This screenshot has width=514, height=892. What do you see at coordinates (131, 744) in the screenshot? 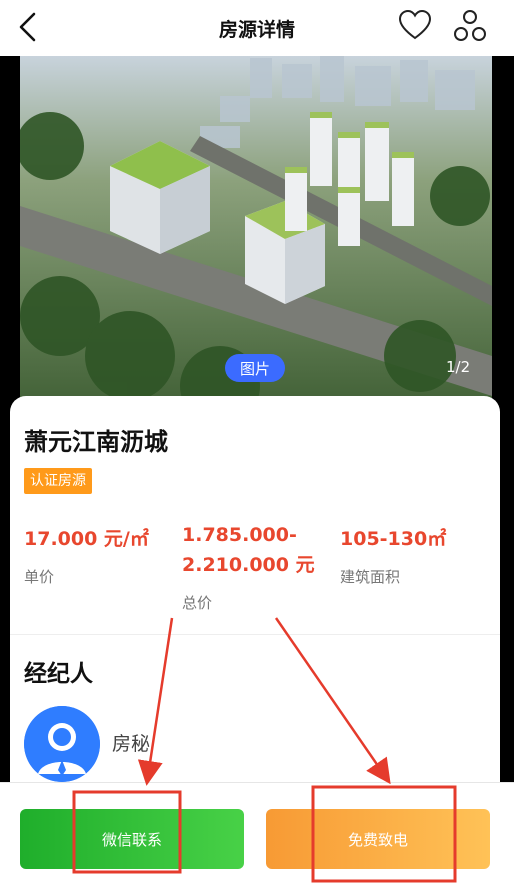
I see `agent-name: 房秘` at bounding box center [131, 744].